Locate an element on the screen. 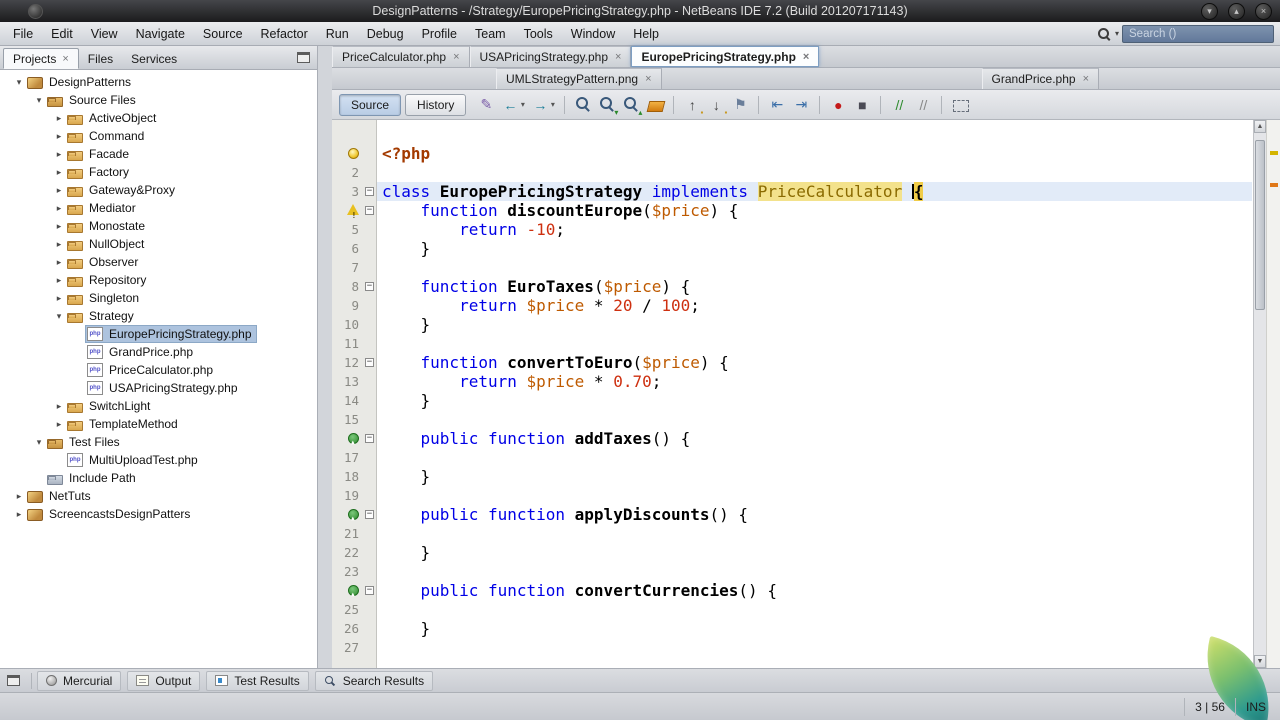  panel-tab-services: Services is located at coordinates (154, 58).